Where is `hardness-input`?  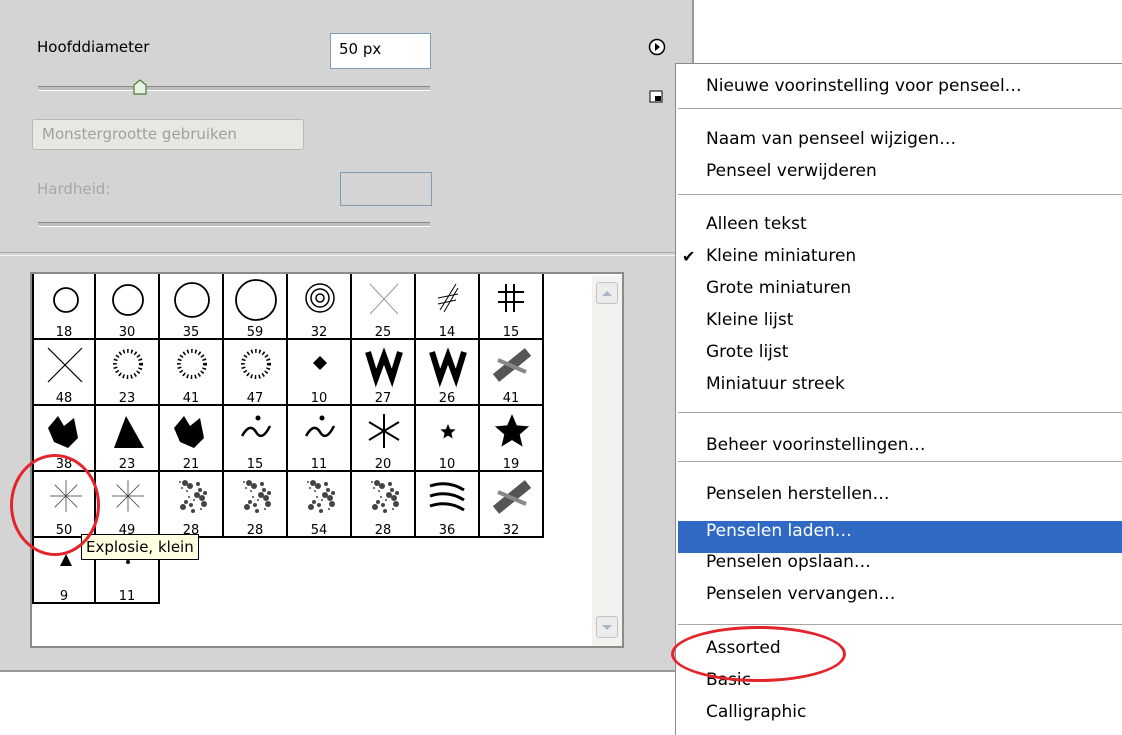 hardness-input is located at coordinates (386, 189).